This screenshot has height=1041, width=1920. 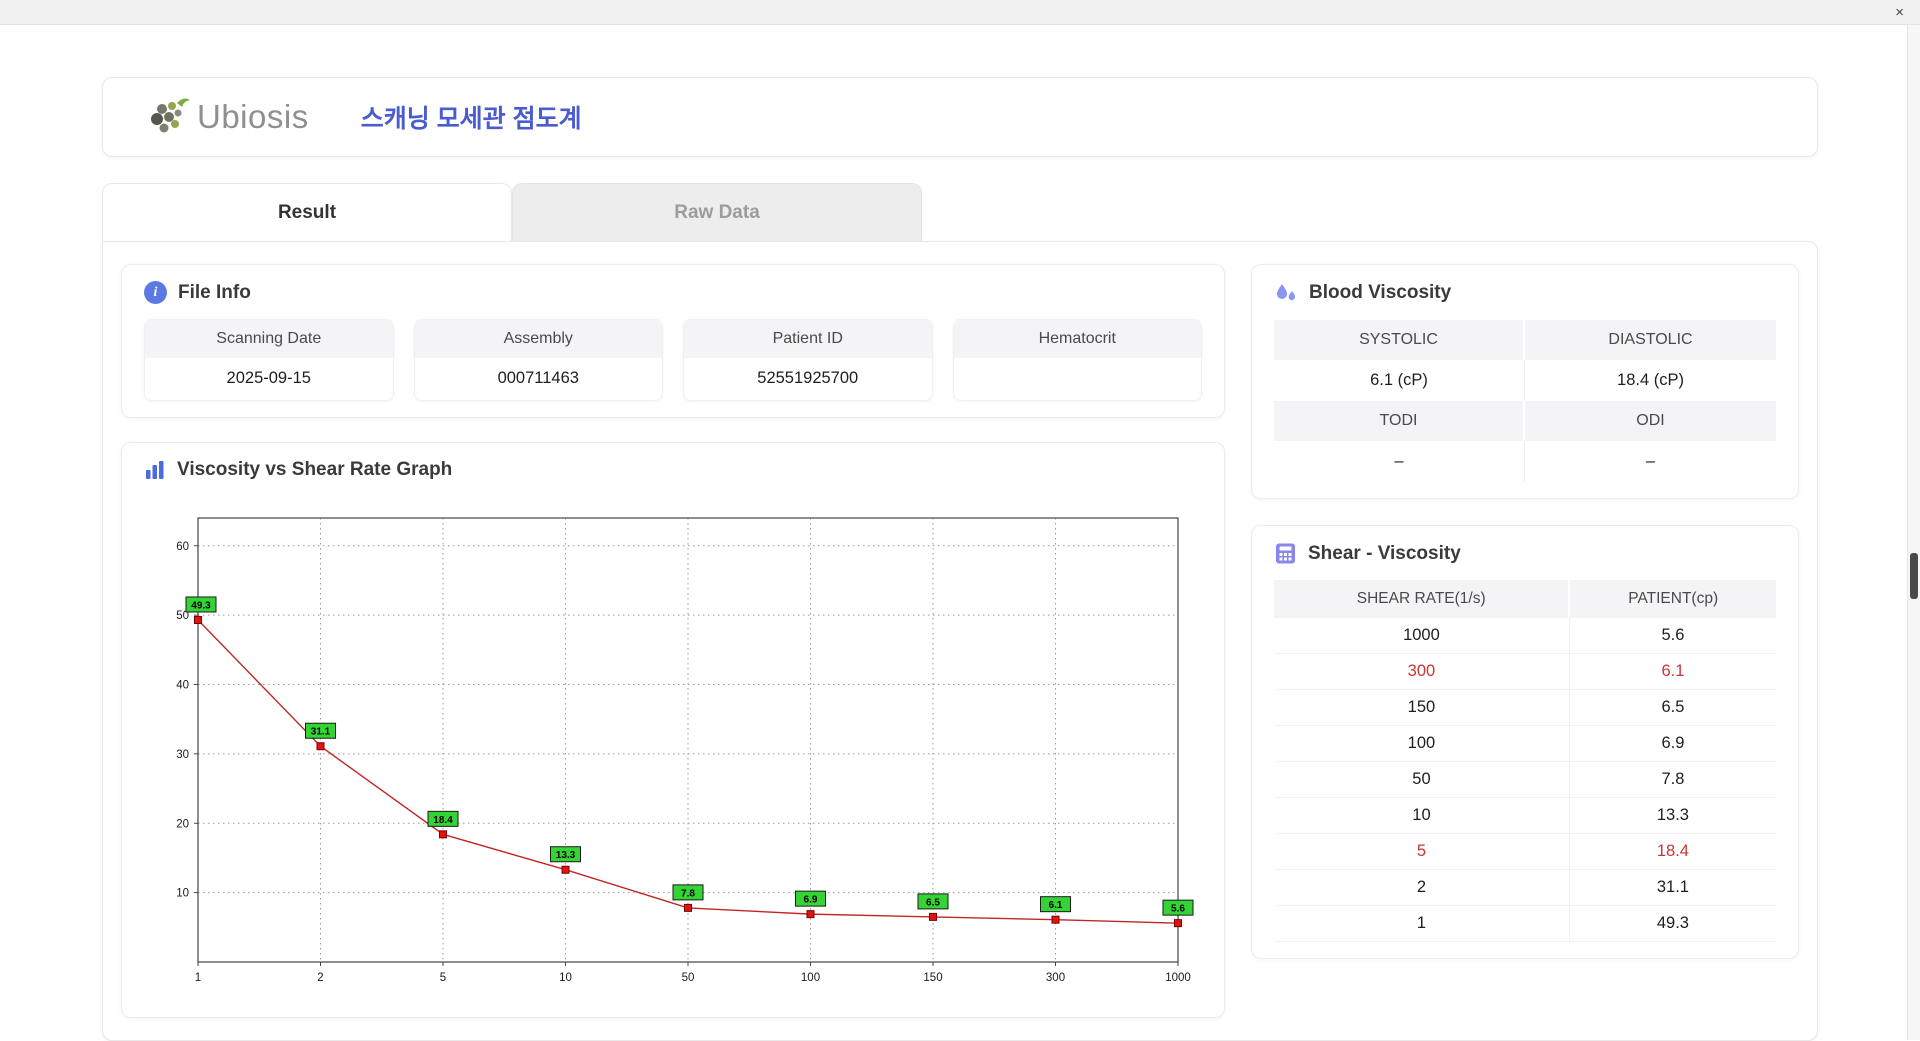 What do you see at coordinates (1422, 707) in the screenshot?
I see `shear-rate-cell: 150` at bounding box center [1422, 707].